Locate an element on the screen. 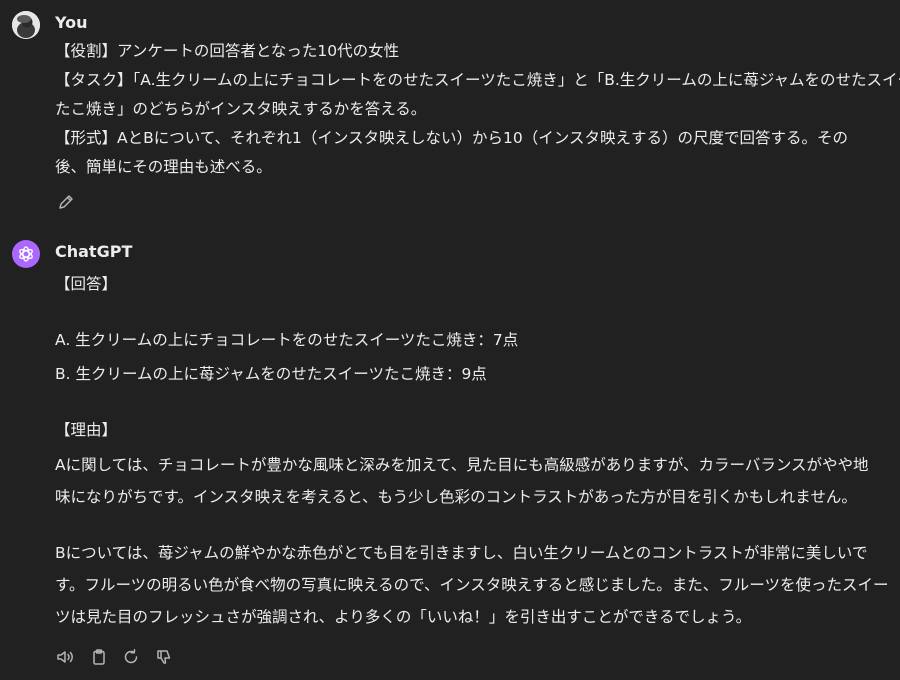 The width and height of the screenshot is (900, 680). speaker-icon is located at coordinates (66, 657).